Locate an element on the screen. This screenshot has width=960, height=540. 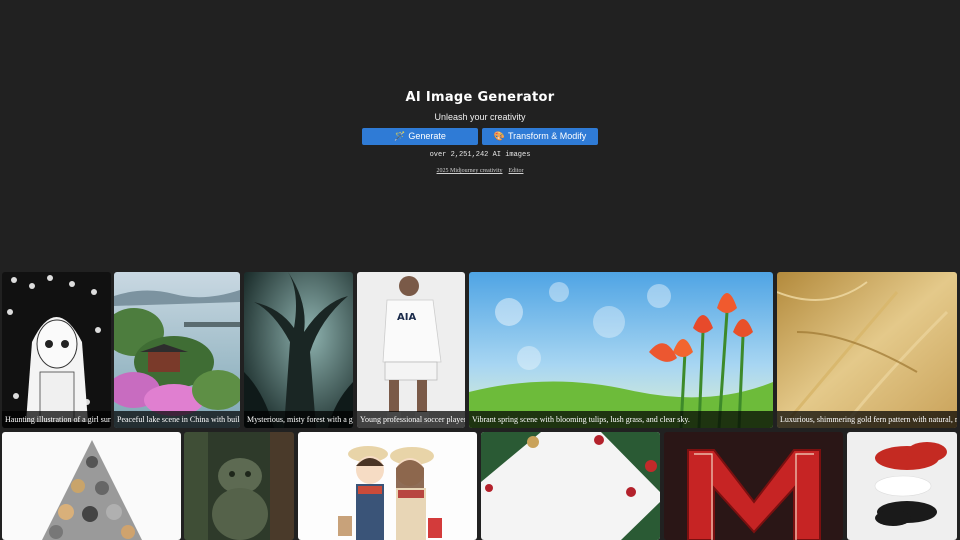
page-title: AI Image Generator is located at coordinates (480, 97).